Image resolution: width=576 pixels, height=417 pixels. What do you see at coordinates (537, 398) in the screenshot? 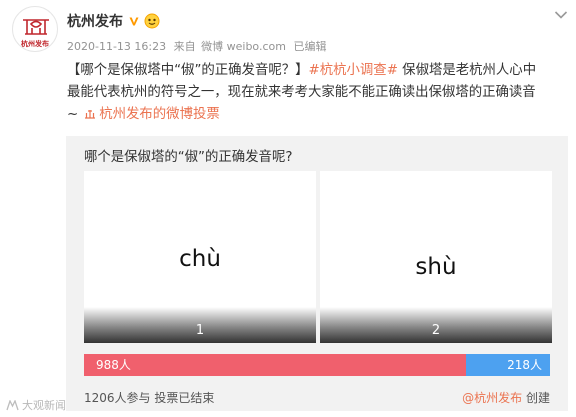
I see `created-label: 创建` at bounding box center [537, 398].